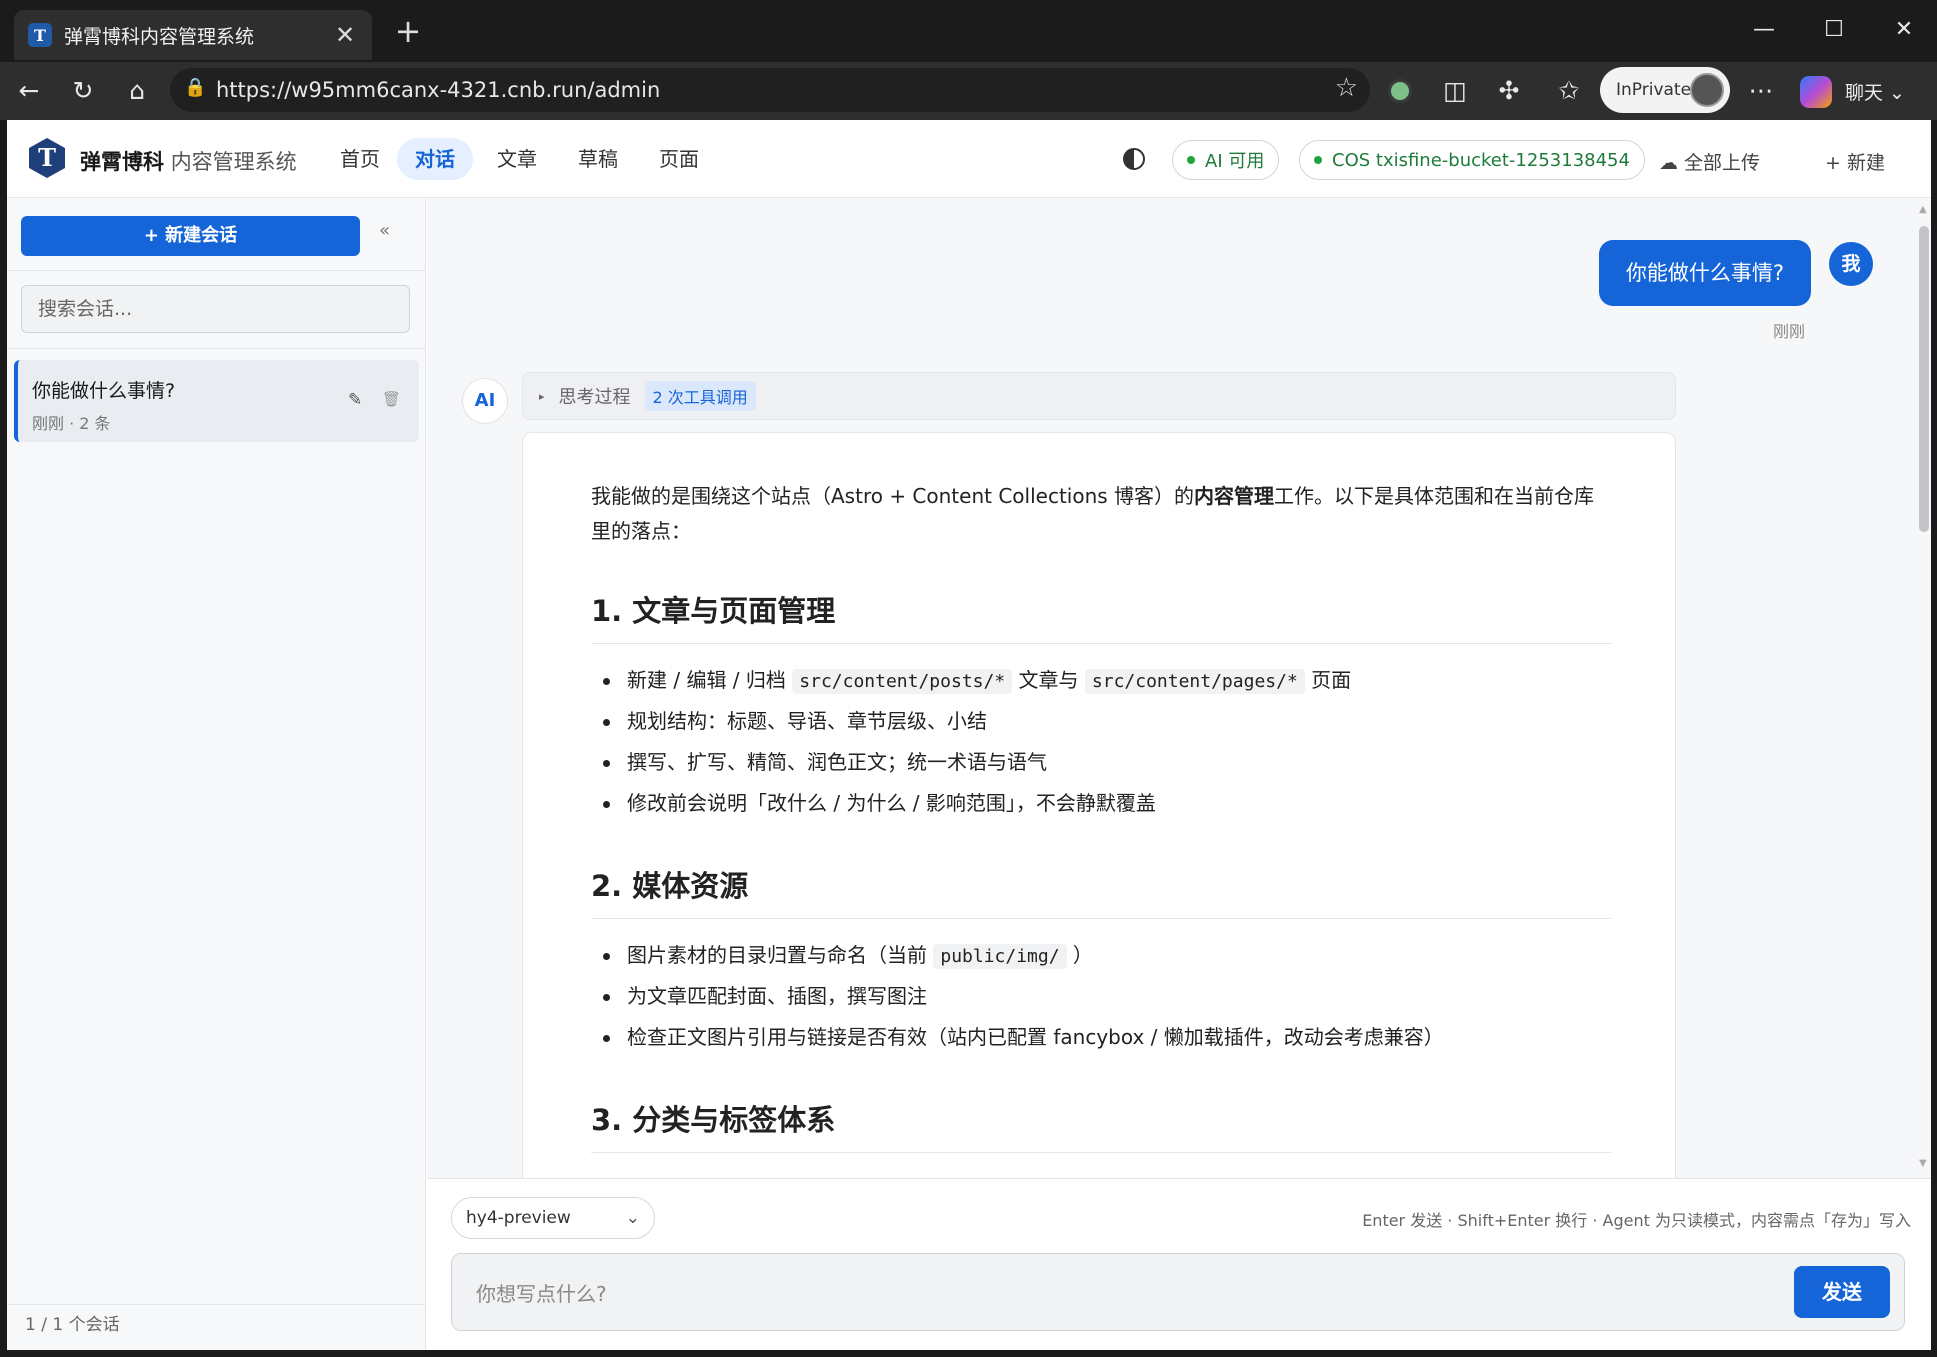 This screenshot has height=1357, width=1937. What do you see at coordinates (345, 35) in the screenshot?
I see `close-tab-icon: ✕` at bounding box center [345, 35].